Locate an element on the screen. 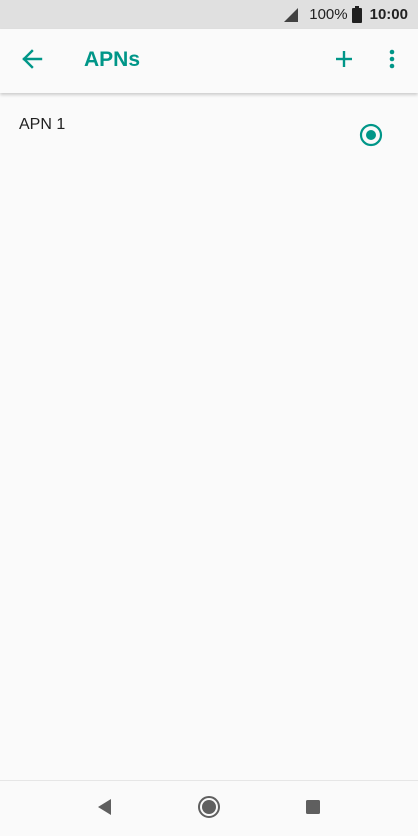 The image size is (418, 836). apn-radio-button is located at coordinates (371, 135).